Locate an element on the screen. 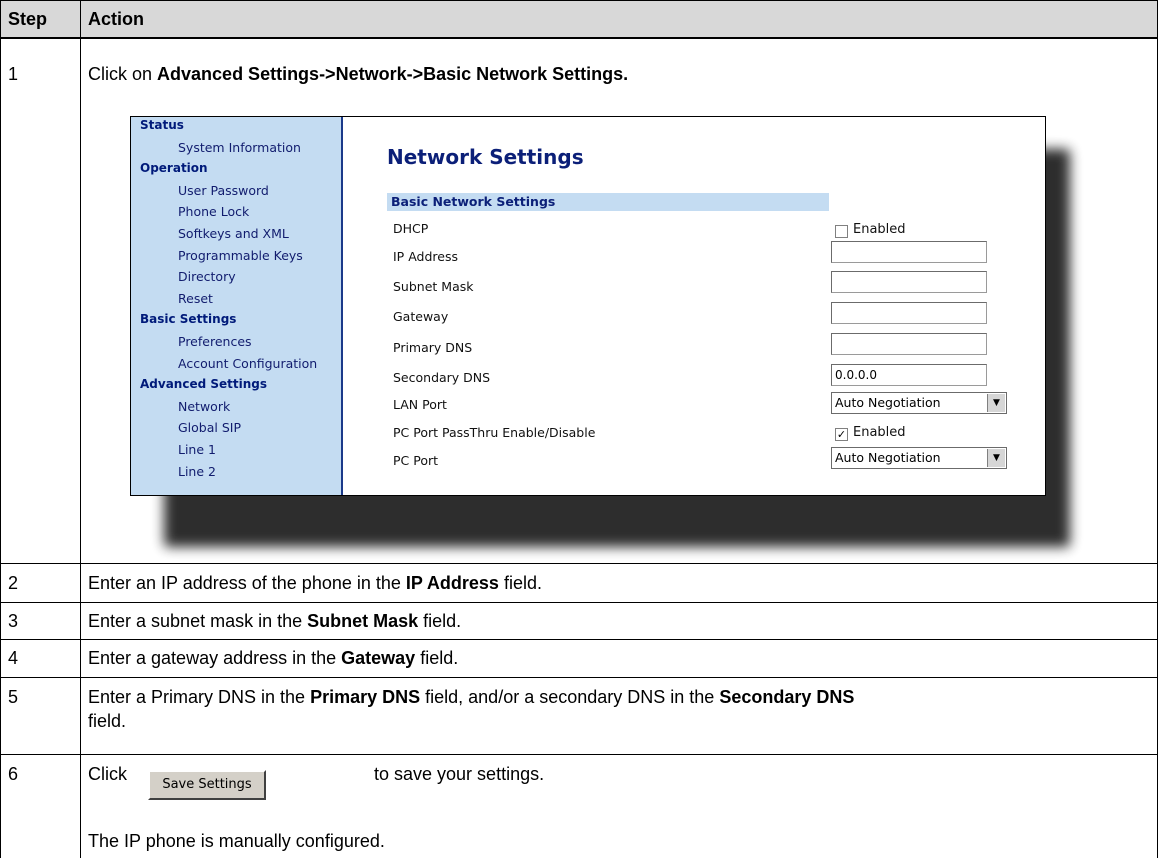 Image resolution: width=1158 pixels, height=858 pixels. gateway-label: Gateway is located at coordinates (421, 316).